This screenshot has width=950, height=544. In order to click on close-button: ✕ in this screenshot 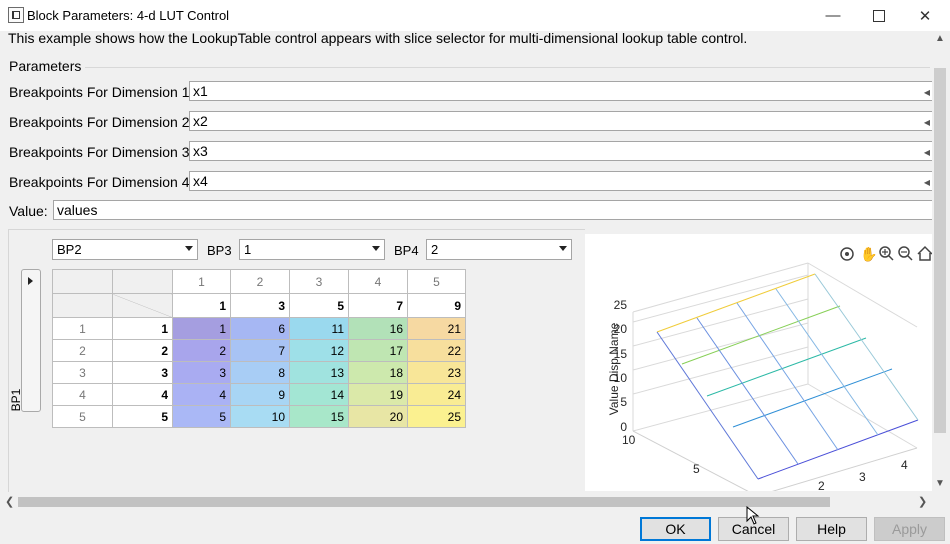, I will do `click(925, 15)`.